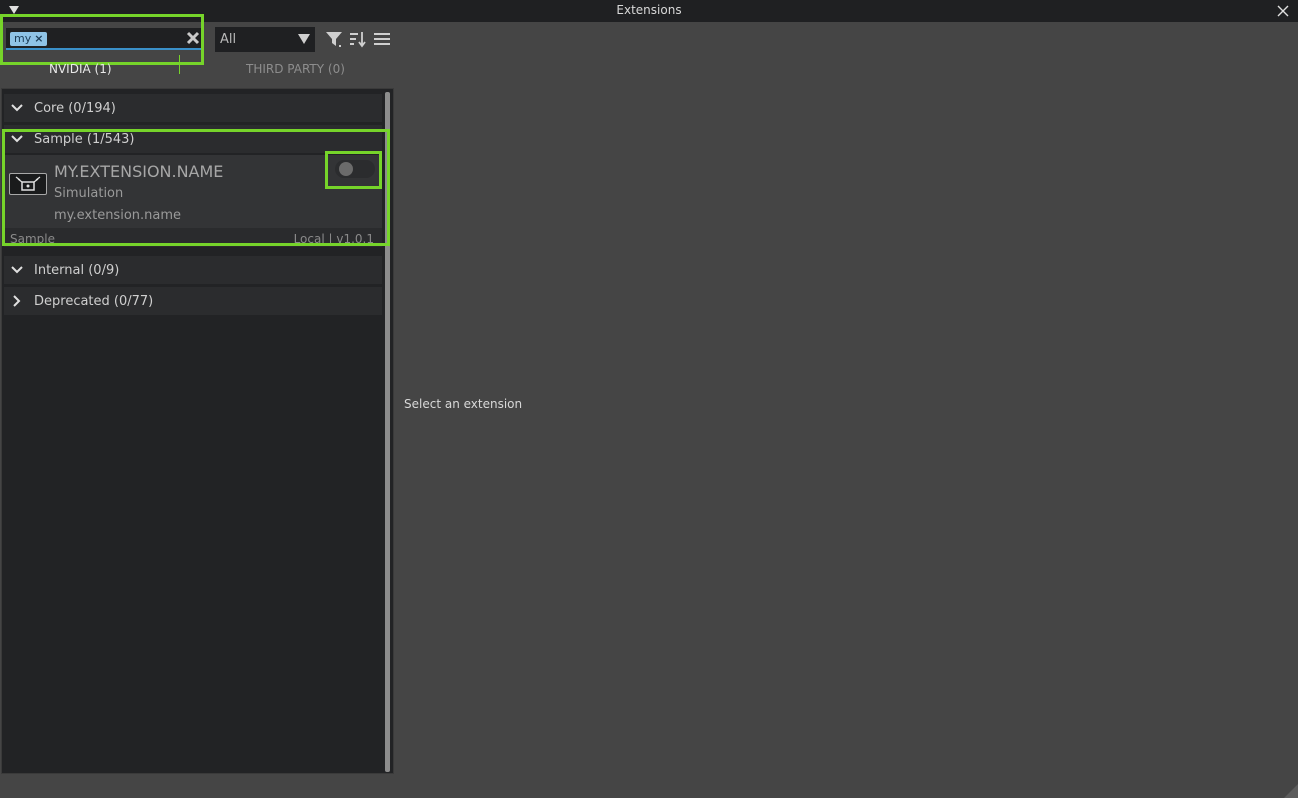  Describe the element at coordinates (1287, 787) in the screenshot. I see `resize-grip-icon` at that location.